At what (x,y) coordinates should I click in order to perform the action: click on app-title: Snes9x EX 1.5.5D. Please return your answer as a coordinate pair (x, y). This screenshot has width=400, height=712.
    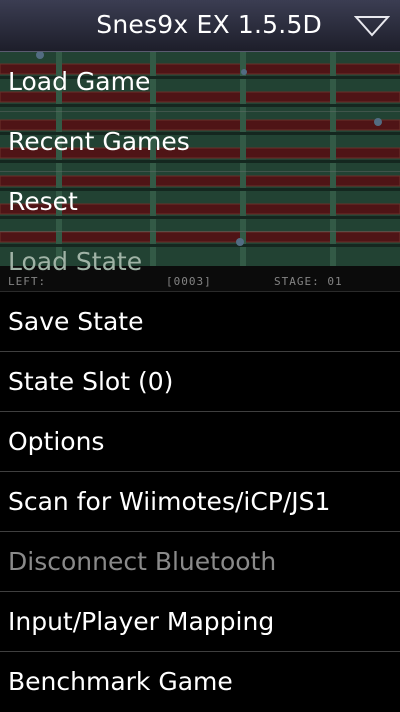
    Looking at the image, I should click on (209, 24).